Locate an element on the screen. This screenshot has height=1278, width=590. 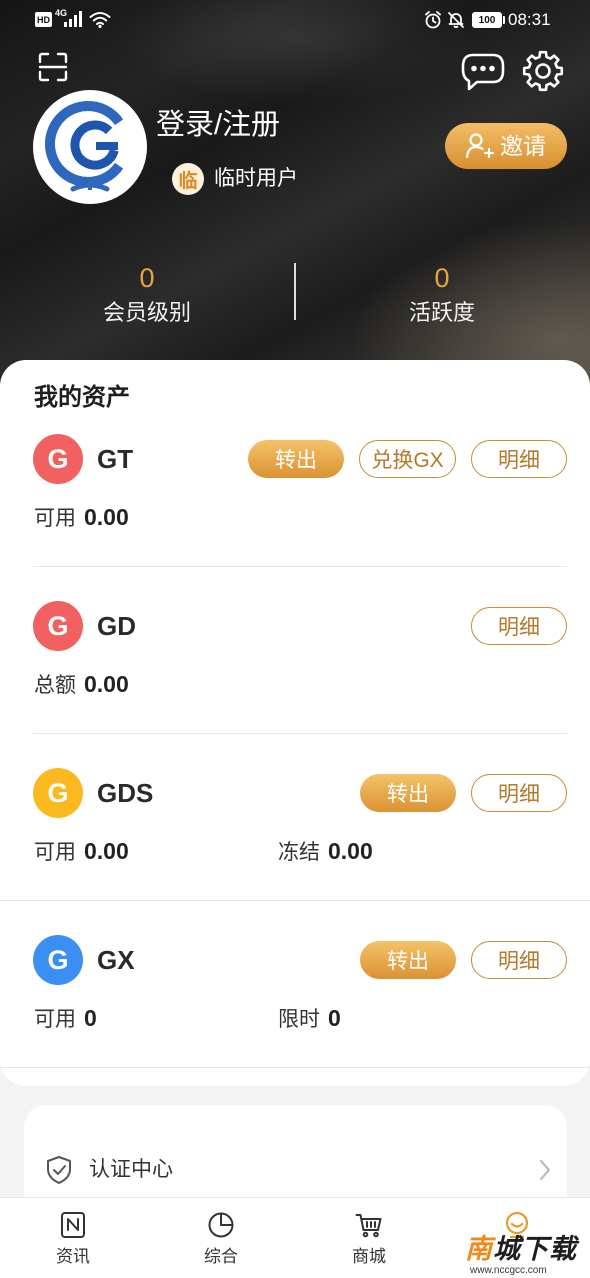
frozen-field: 冻结 0.00 is located at coordinates (325, 852).